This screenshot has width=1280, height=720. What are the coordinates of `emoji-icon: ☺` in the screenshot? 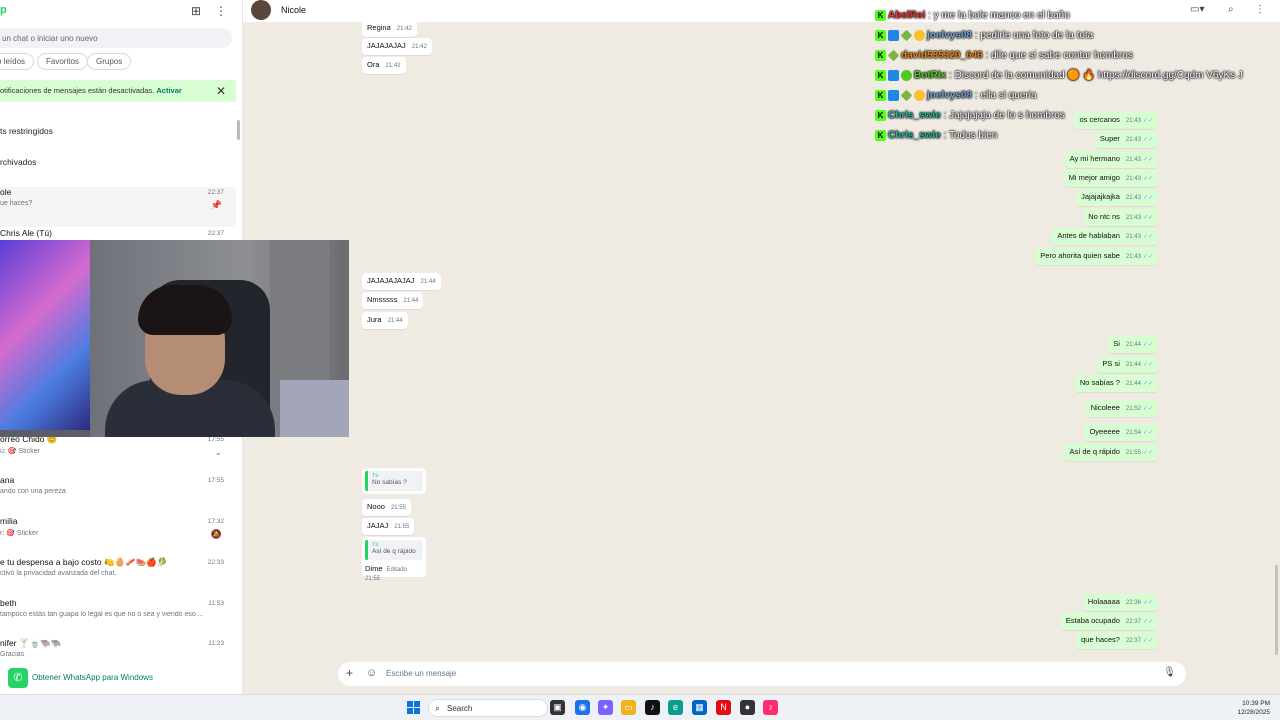 It's located at (371, 673).